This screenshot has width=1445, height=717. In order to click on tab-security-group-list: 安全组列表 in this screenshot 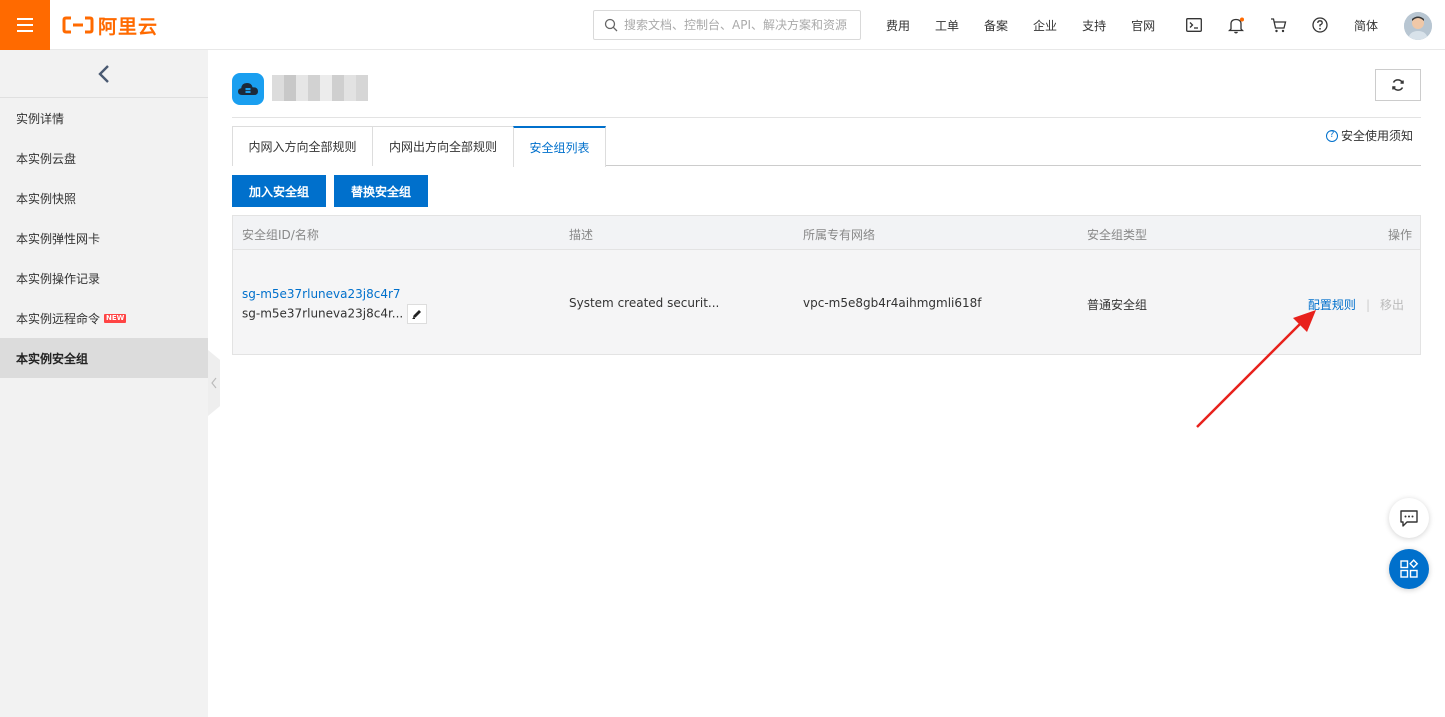, I will do `click(559, 146)`.